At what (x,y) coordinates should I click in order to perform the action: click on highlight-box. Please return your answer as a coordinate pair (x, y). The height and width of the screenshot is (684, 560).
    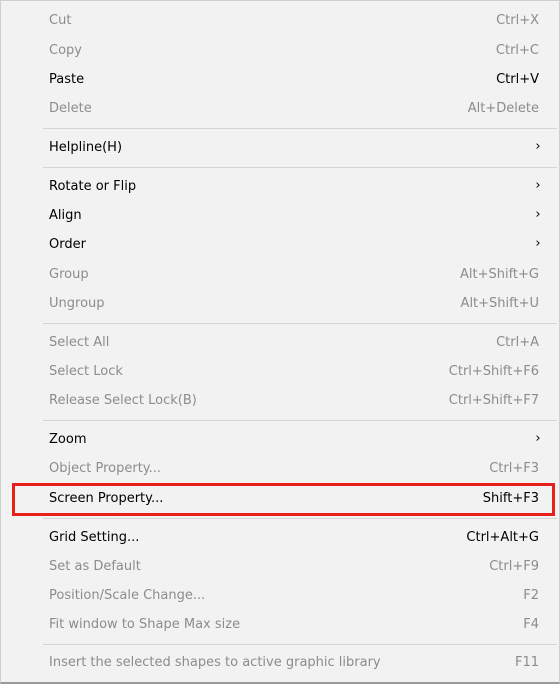
    Looking at the image, I should click on (283, 499).